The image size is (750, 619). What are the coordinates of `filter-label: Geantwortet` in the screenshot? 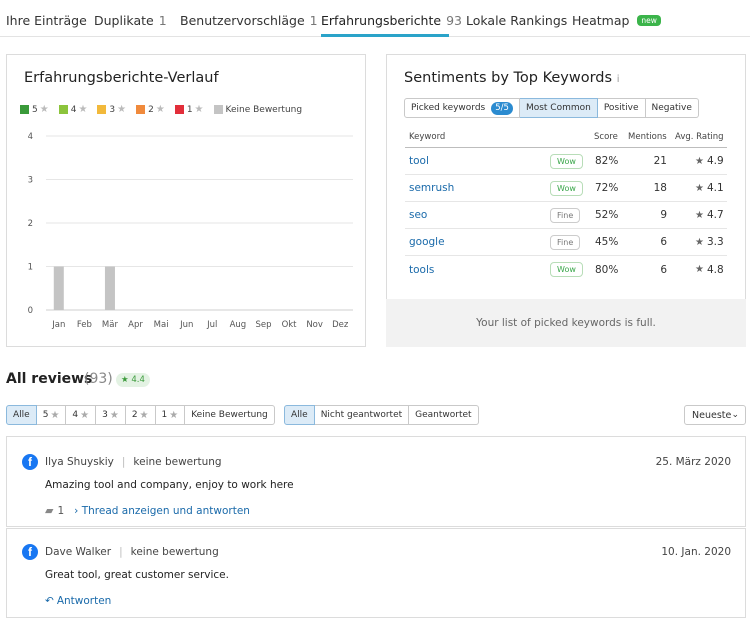 It's located at (443, 415).